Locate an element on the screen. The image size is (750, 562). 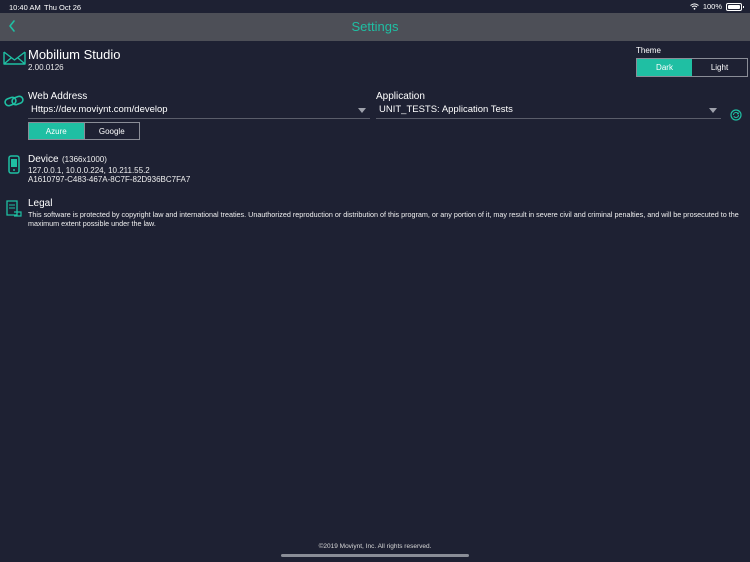
theme-label: Theme is located at coordinates (648, 50).